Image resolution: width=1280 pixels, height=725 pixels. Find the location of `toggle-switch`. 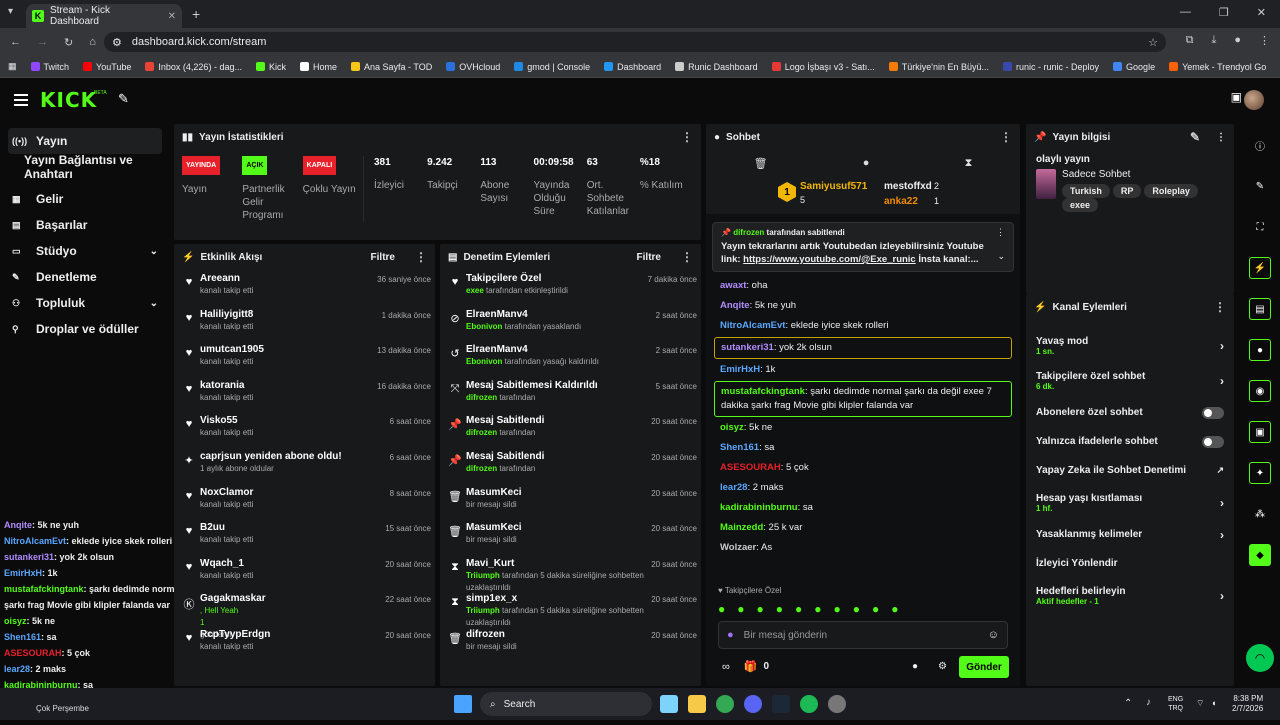

toggle-switch is located at coordinates (1213, 412).